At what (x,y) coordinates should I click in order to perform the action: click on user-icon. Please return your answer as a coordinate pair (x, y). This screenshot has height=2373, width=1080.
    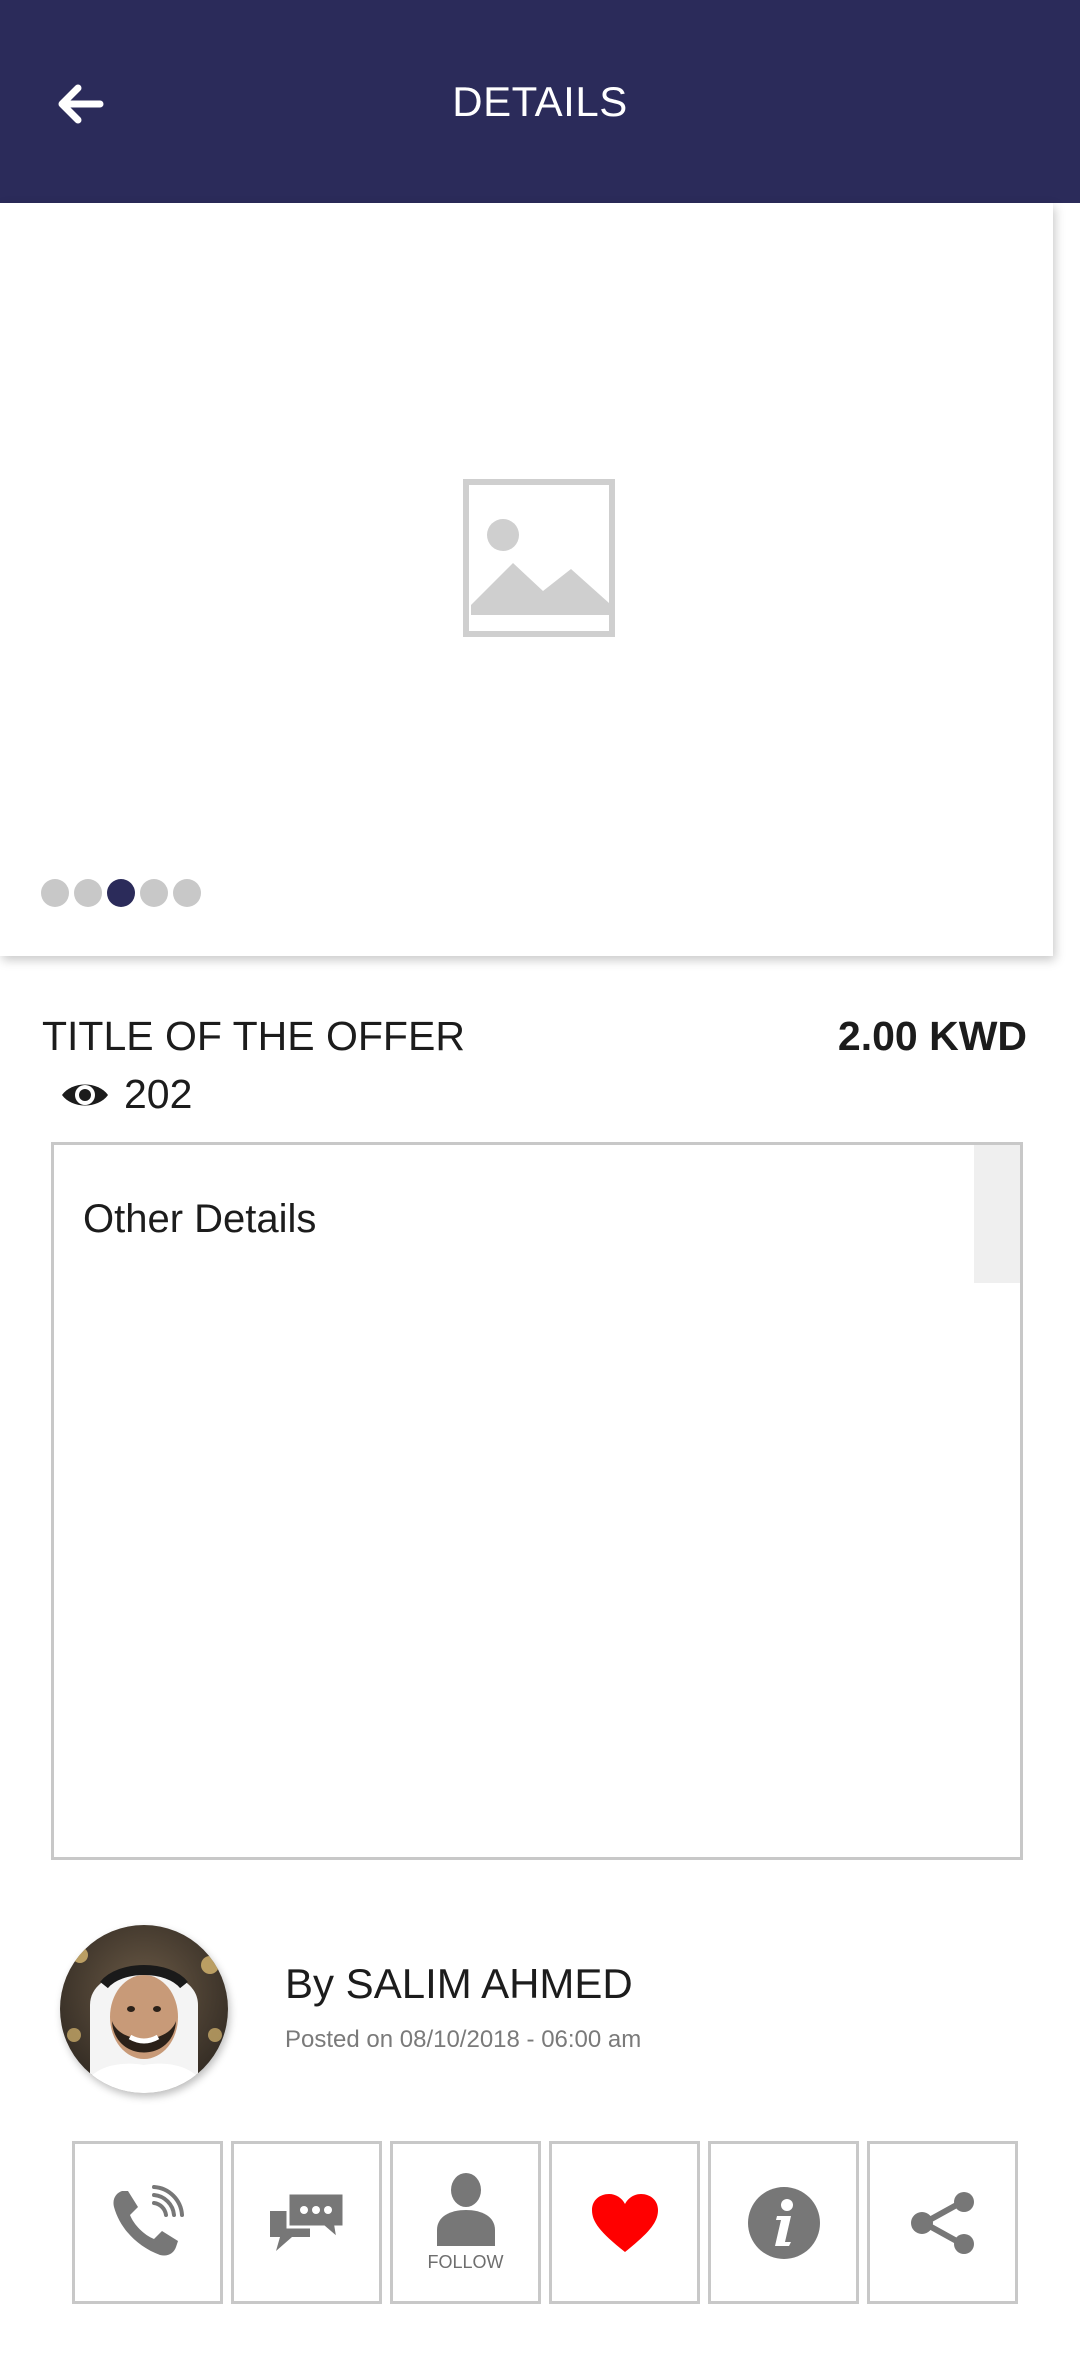
    Looking at the image, I should click on (465, 2209).